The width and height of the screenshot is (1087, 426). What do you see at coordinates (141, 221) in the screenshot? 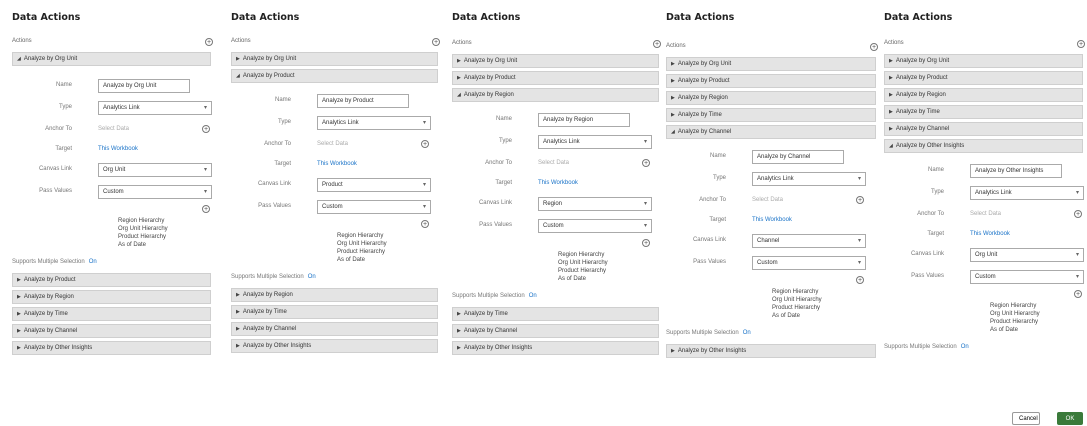
I see `pass-value-item: Region Hierarchy` at bounding box center [141, 221].